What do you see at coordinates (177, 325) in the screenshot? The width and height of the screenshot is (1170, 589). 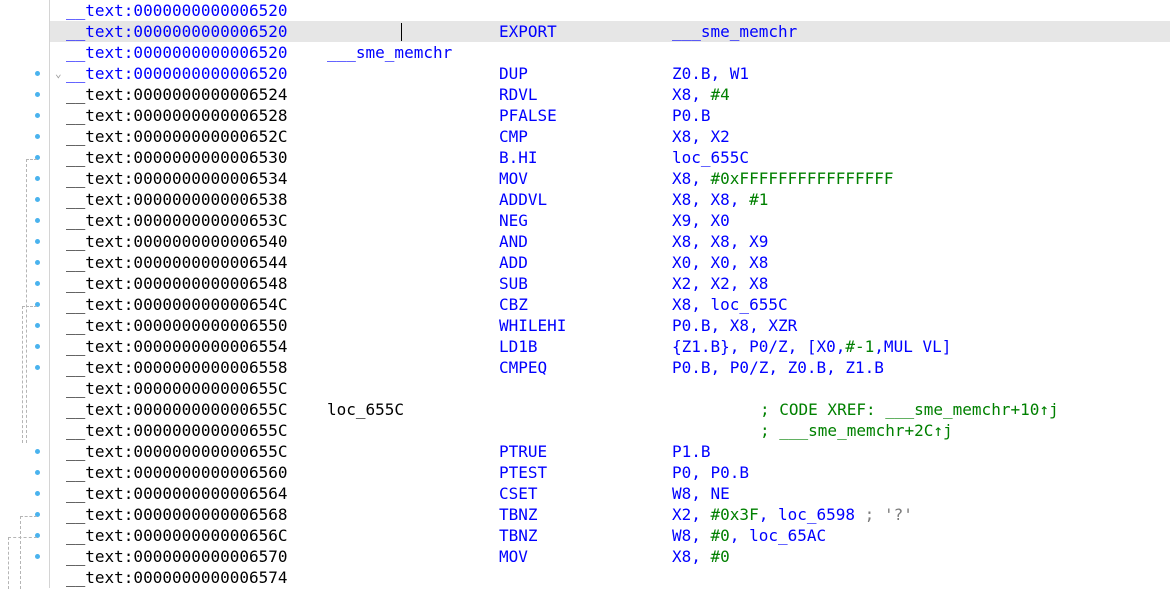 I see `address: __text:0000000000006550` at bounding box center [177, 325].